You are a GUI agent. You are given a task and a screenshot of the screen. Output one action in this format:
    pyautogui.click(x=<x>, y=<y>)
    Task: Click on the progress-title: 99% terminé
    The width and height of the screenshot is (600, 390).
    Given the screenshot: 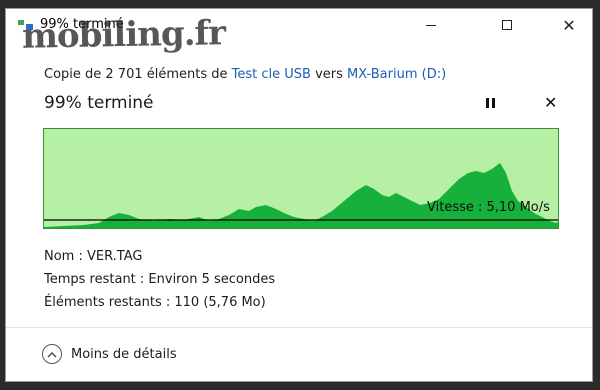 What is the action you would take?
    pyautogui.click(x=99, y=103)
    